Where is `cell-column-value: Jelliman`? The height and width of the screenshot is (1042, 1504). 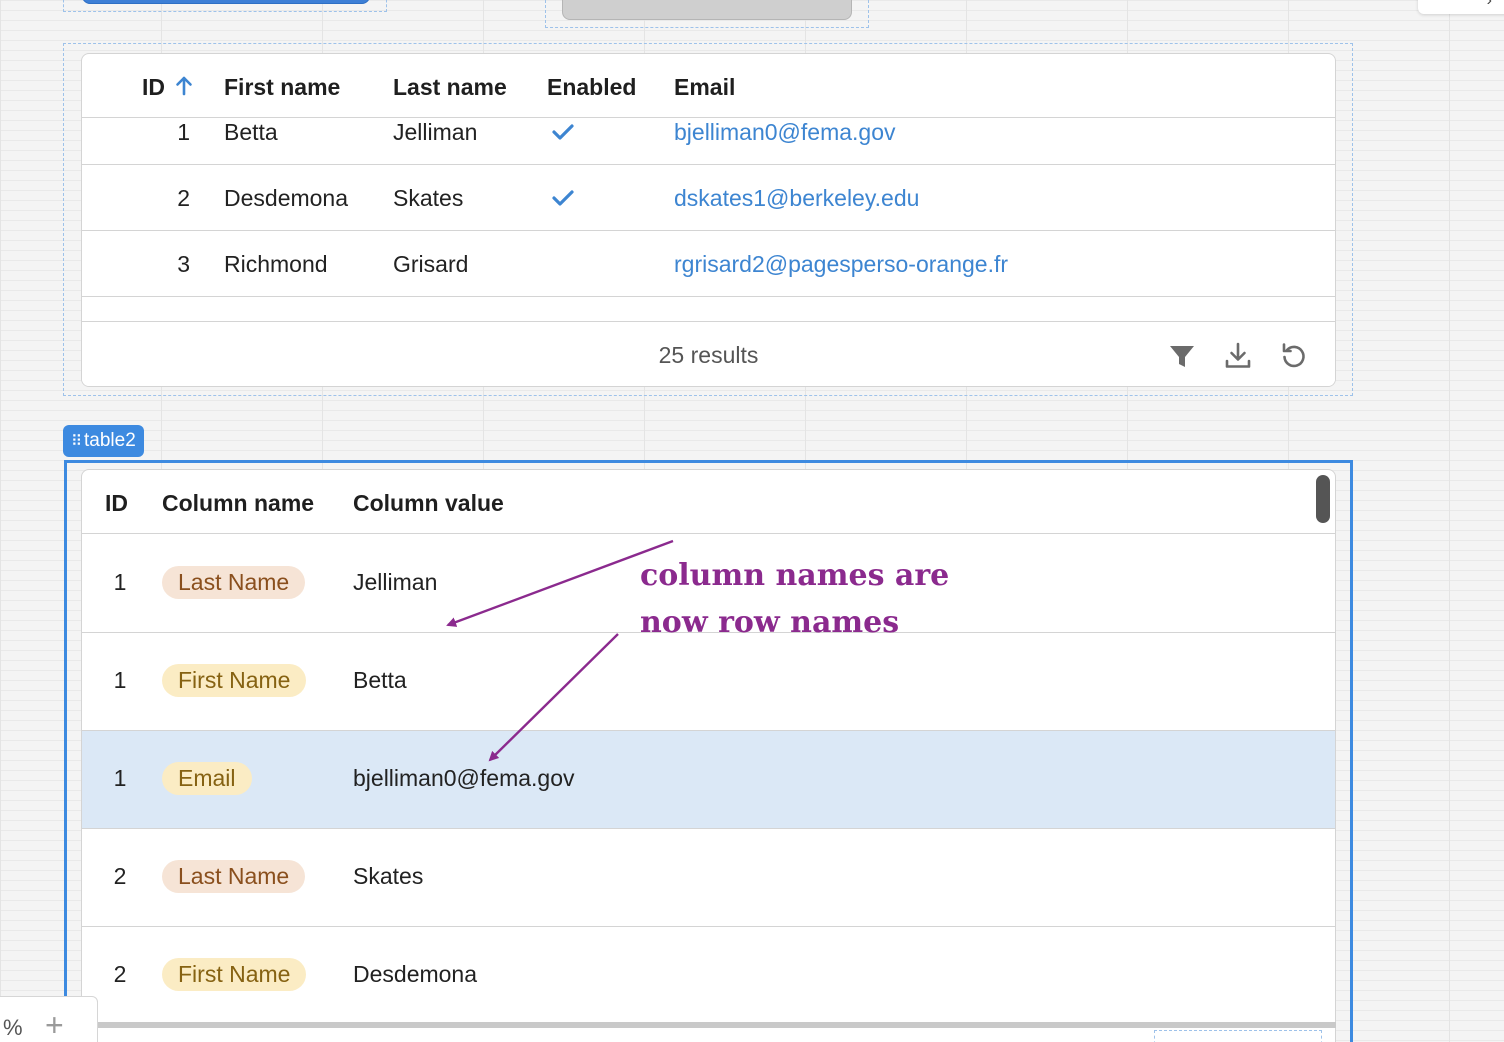
cell-column-value: Jelliman is located at coordinates (395, 582).